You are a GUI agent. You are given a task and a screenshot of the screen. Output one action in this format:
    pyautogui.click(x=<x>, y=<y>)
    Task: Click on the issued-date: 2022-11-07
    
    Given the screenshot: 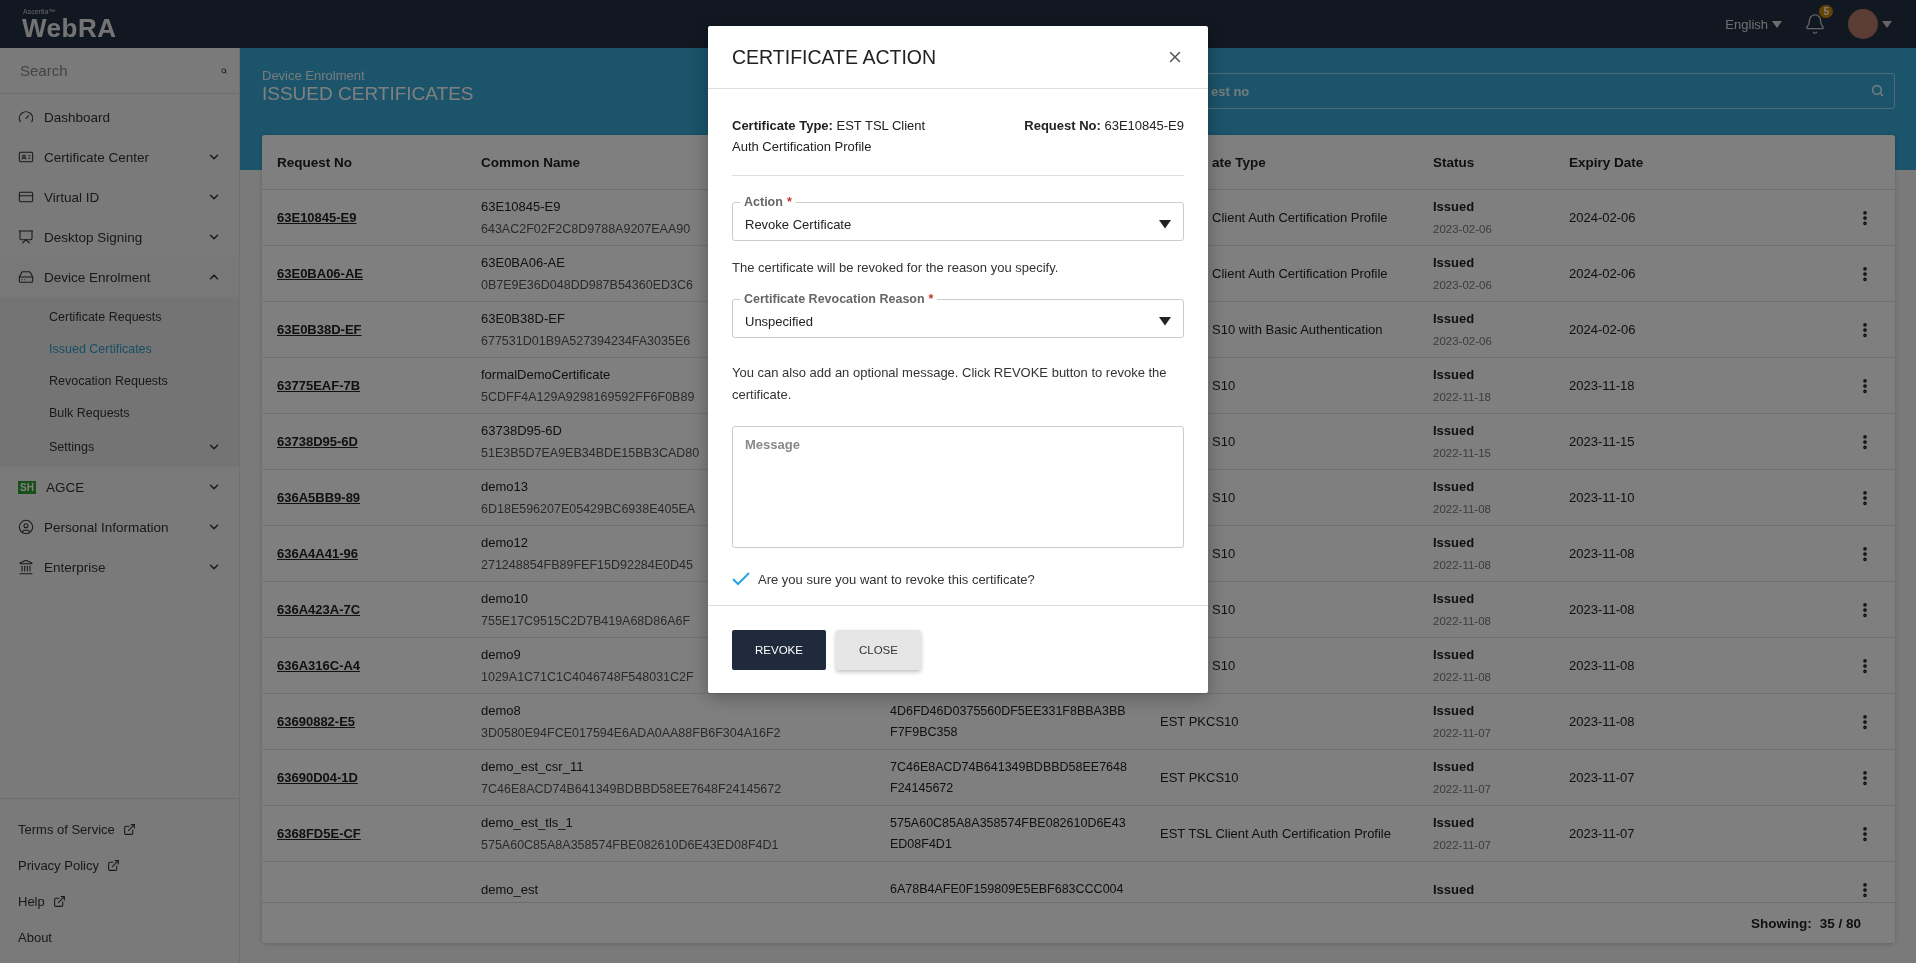 What is the action you would take?
    pyautogui.click(x=1462, y=789)
    